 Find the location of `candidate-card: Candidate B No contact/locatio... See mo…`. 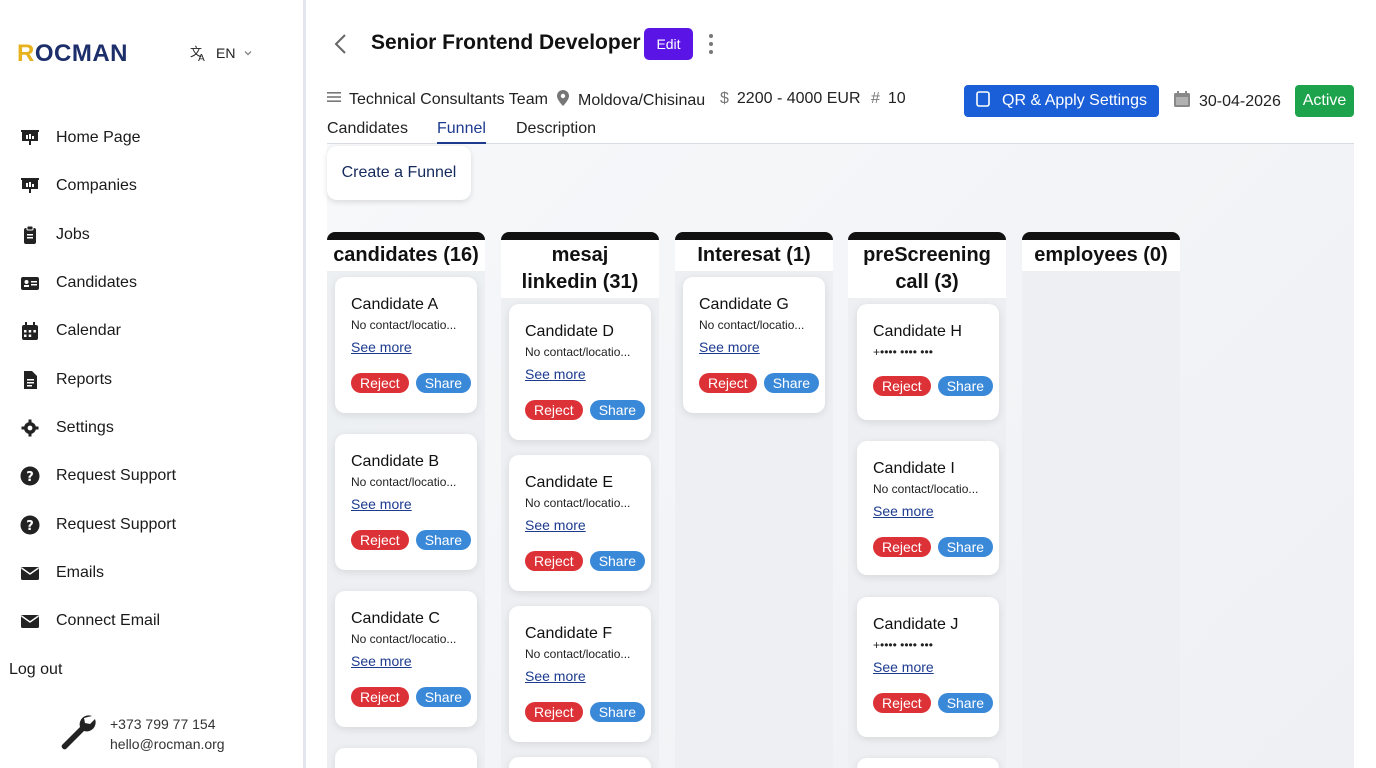

candidate-card: Candidate B No contact/locatio... See mo… is located at coordinates (406, 502).